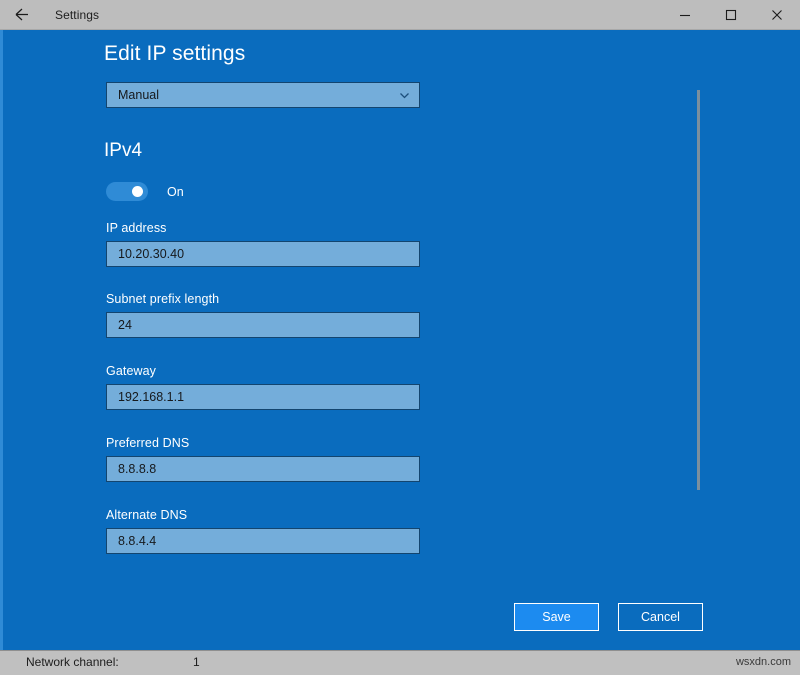  I want to click on title-bar: Settings, so click(400, 15).